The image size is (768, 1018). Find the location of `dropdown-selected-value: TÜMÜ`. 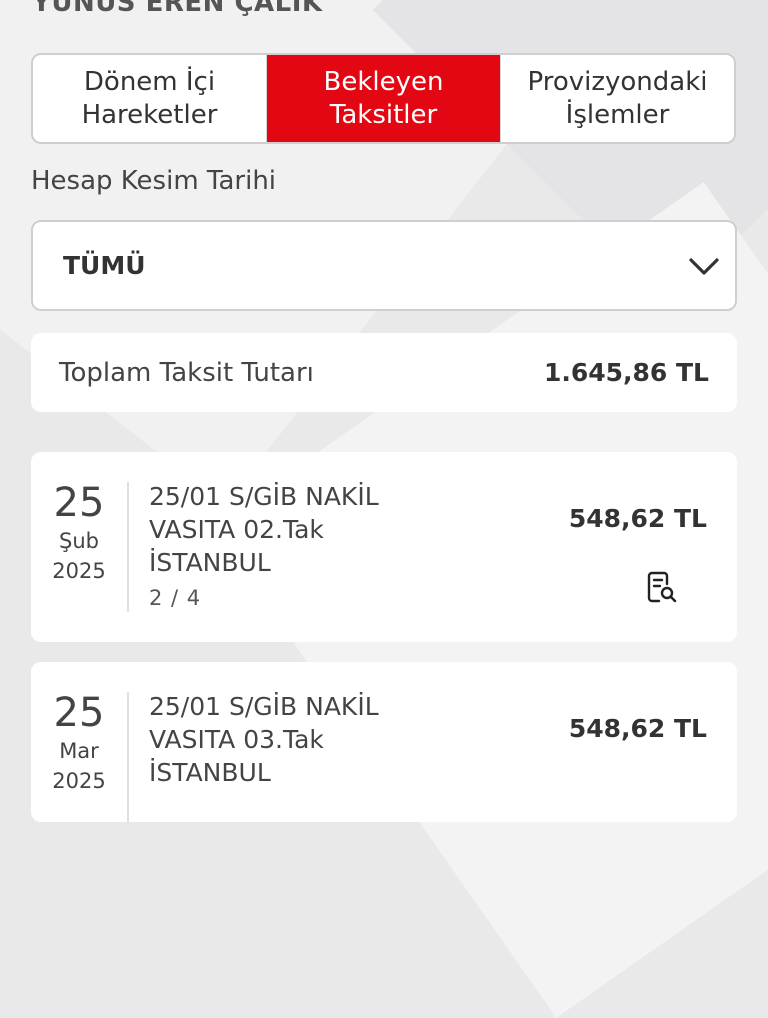

dropdown-selected-value: TÜMÜ is located at coordinates (104, 265).